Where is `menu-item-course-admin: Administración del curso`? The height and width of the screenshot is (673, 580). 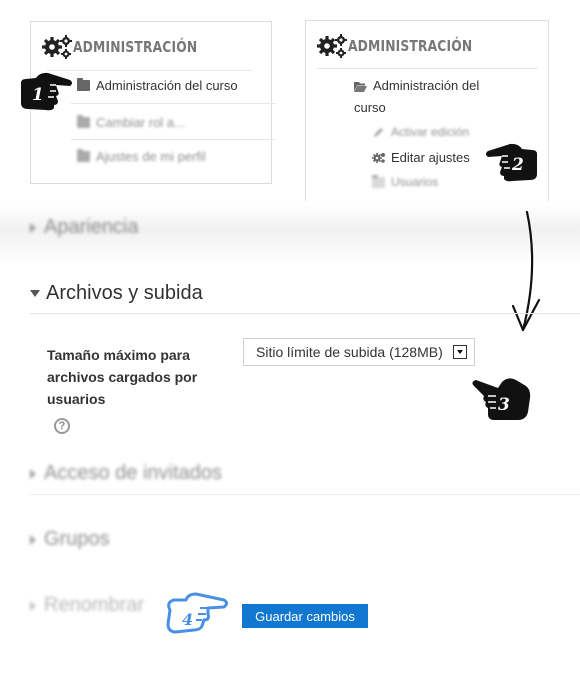
menu-item-course-admin: Administración del curso is located at coordinates (157, 85).